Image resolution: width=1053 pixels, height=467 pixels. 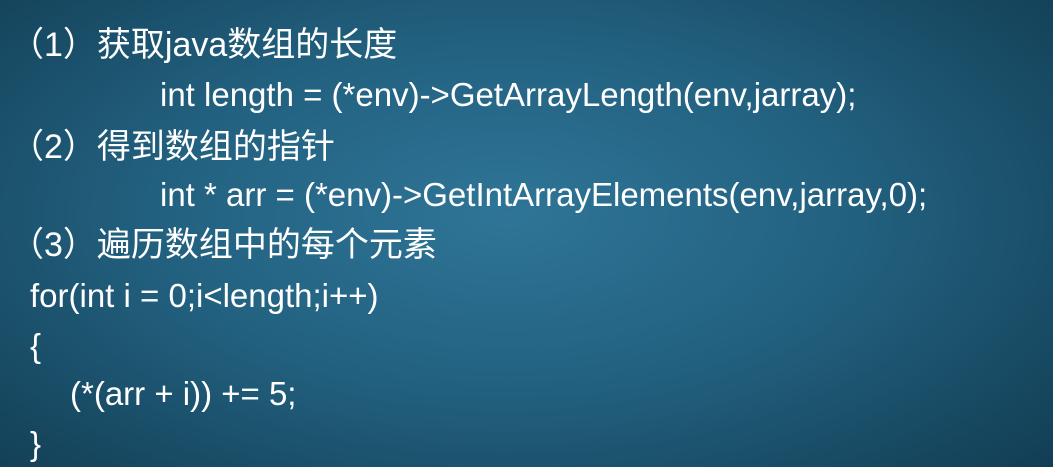 What do you see at coordinates (204, 45) in the screenshot?
I see `step-1-heading: （1）获取java数组的长度` at bounding box center [204, 45].